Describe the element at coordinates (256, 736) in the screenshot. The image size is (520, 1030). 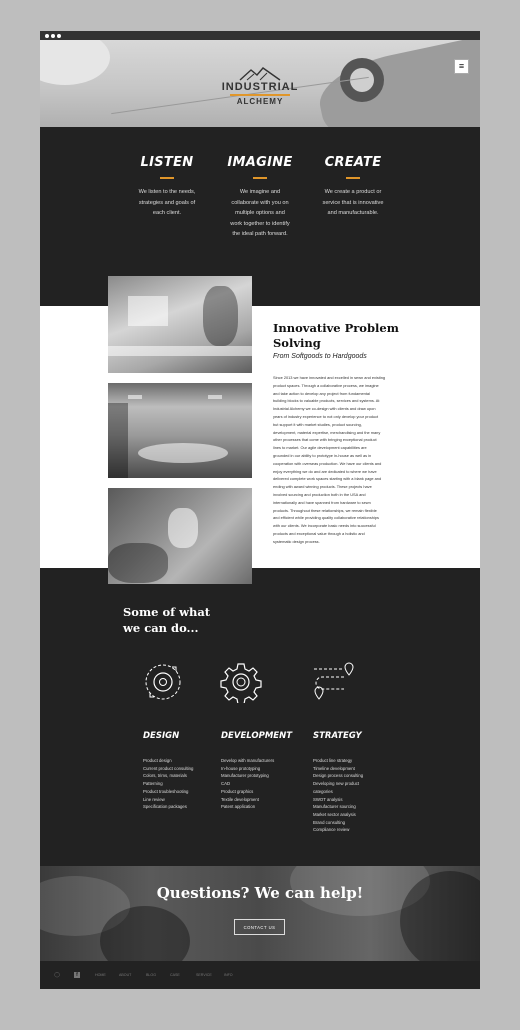
I see `service-title: DEVELOPMENT` at that location.